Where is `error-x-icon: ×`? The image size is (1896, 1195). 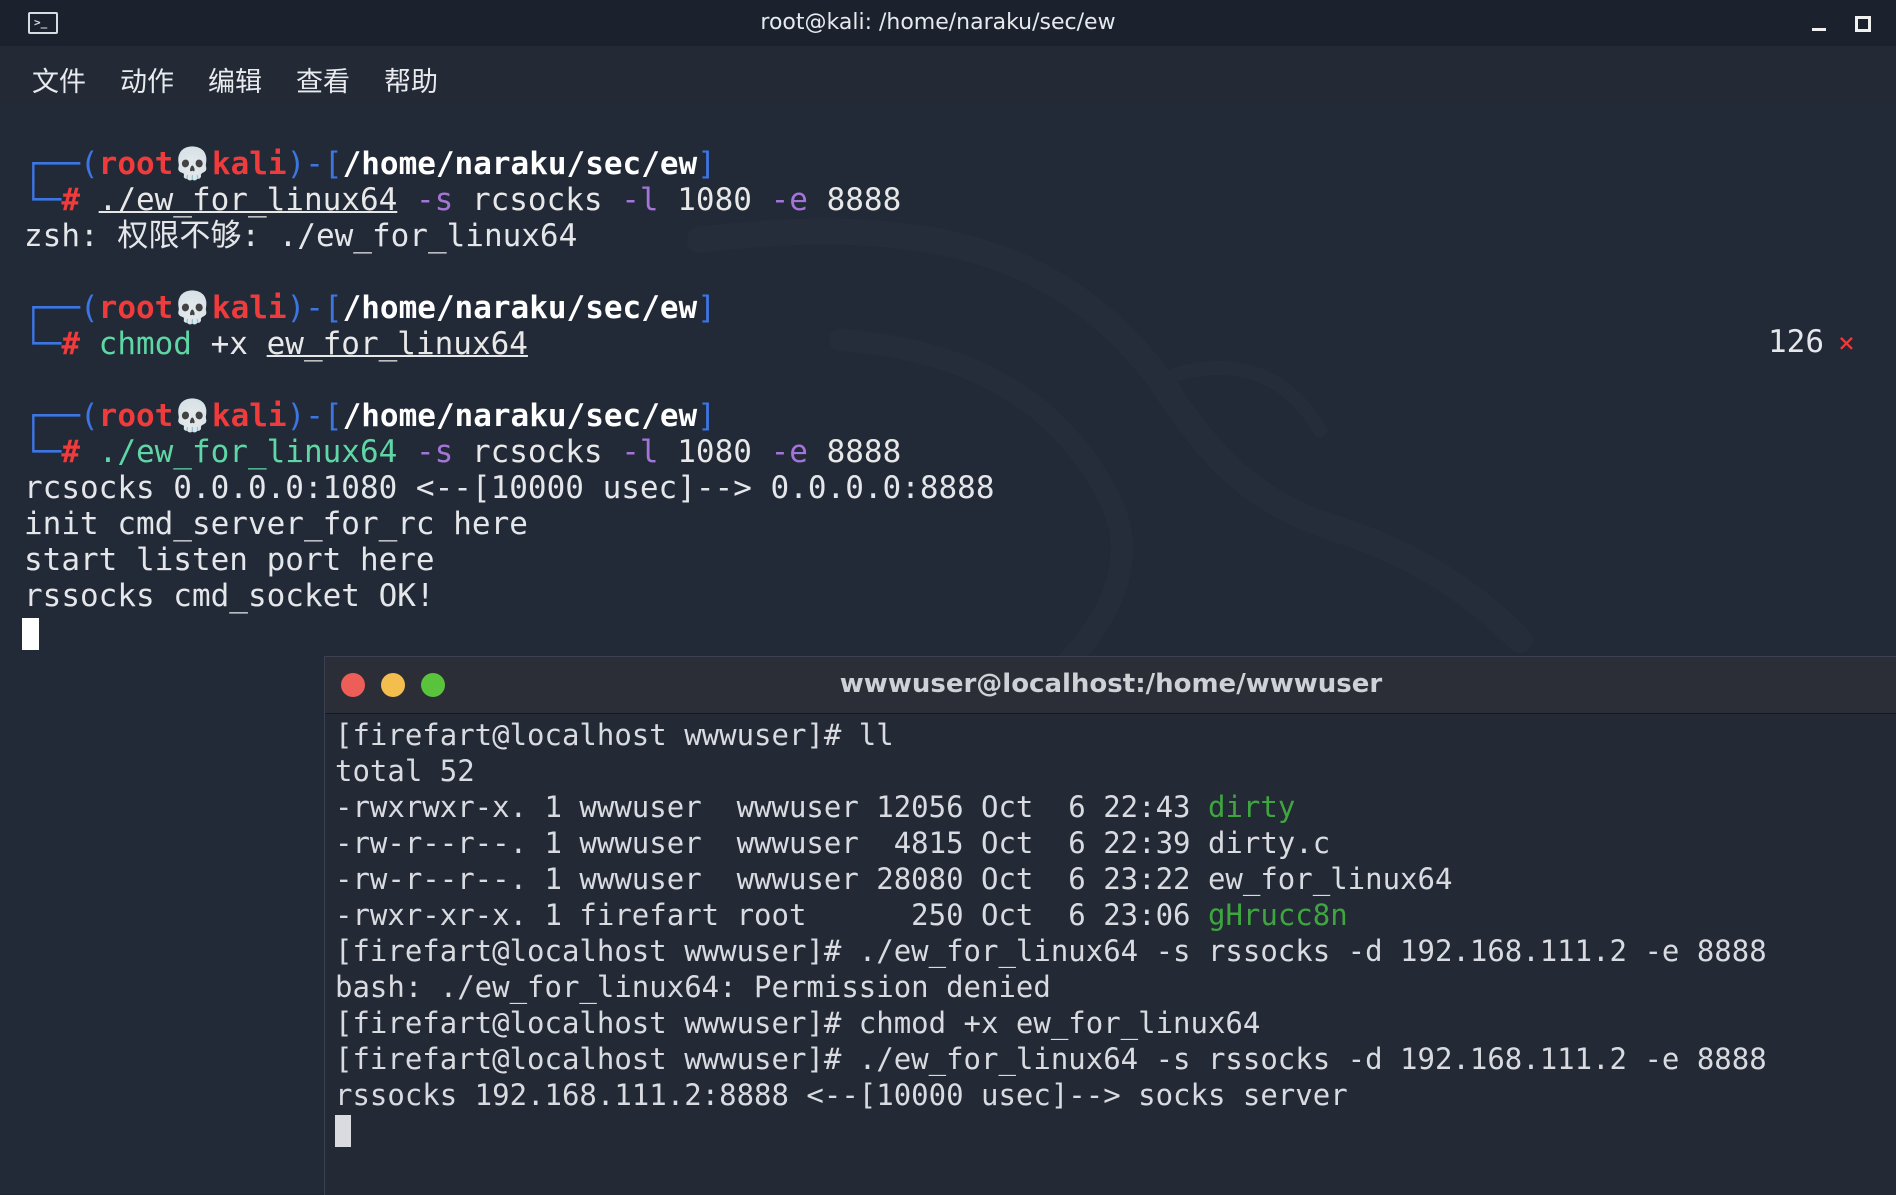
error-x-icon: × is located at coordinates (1846, 342).